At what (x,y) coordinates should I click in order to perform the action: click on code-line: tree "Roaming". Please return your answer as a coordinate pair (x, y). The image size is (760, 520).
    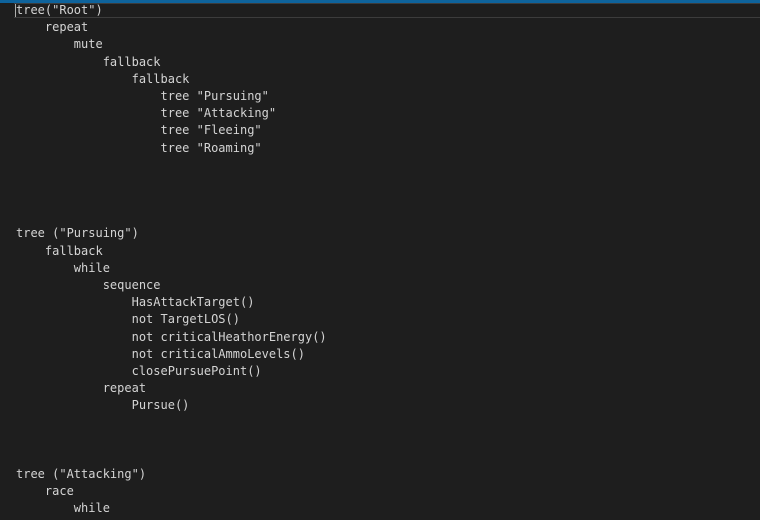
    Looking at the image, I should click on (171, 148).